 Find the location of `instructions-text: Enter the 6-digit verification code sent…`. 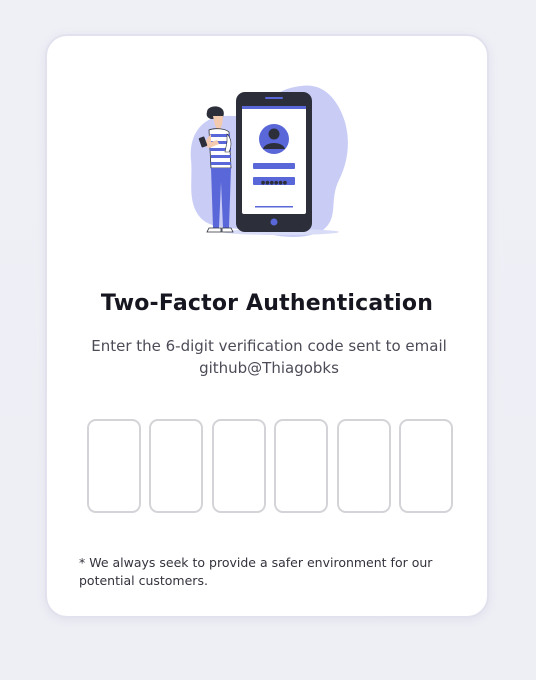

instructions-text: Enter the 6-digit verification code sent… is located at coordinates (269, 357).